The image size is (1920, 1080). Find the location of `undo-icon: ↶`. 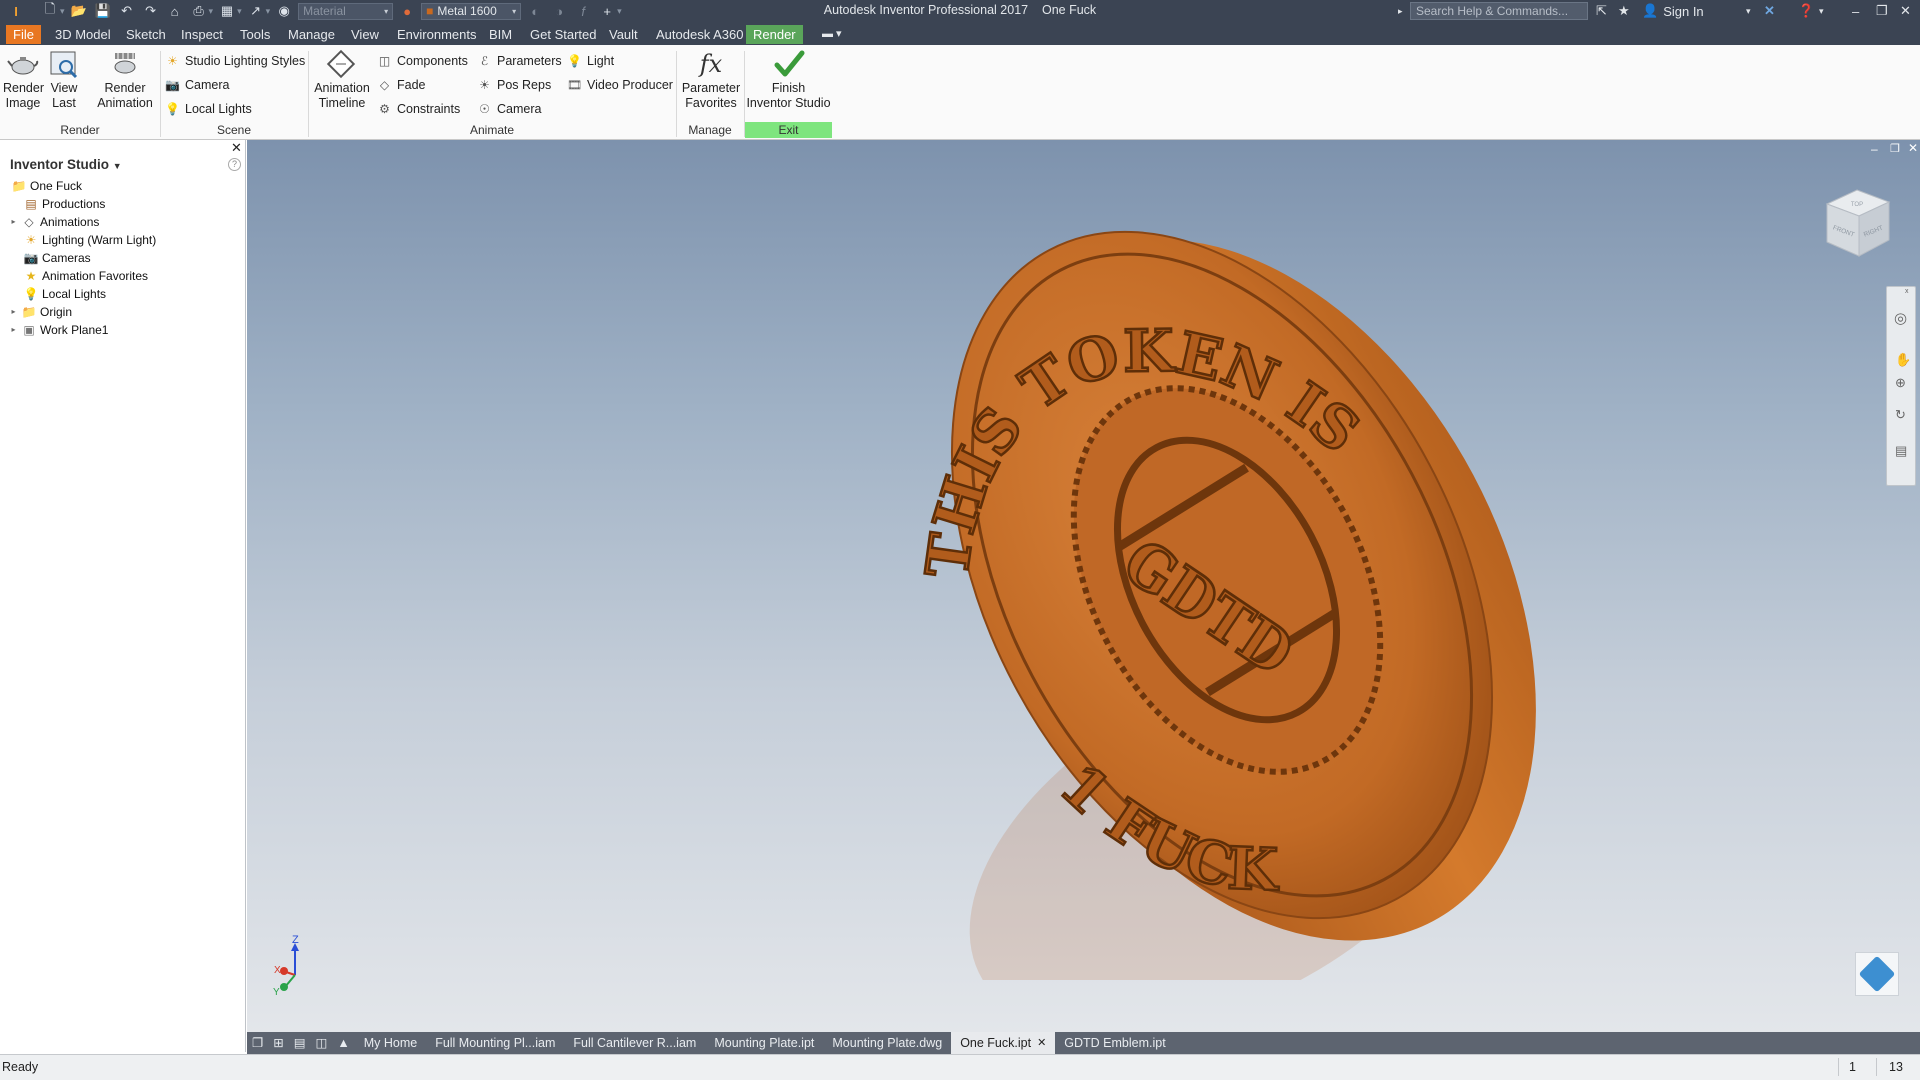

undo-icon: ↶ is located at coordinates (127, 11).